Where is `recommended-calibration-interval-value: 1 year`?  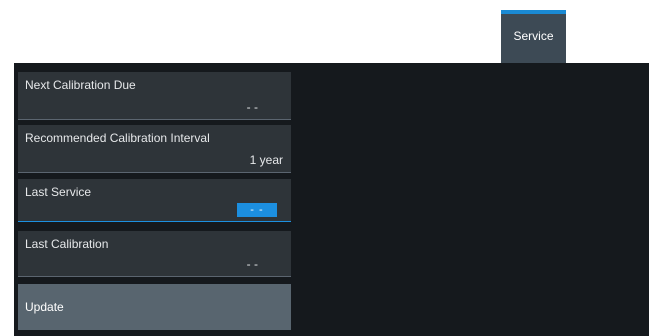 recommended-calibration-interval-value: 1 year is located at coordinates (266, 160).